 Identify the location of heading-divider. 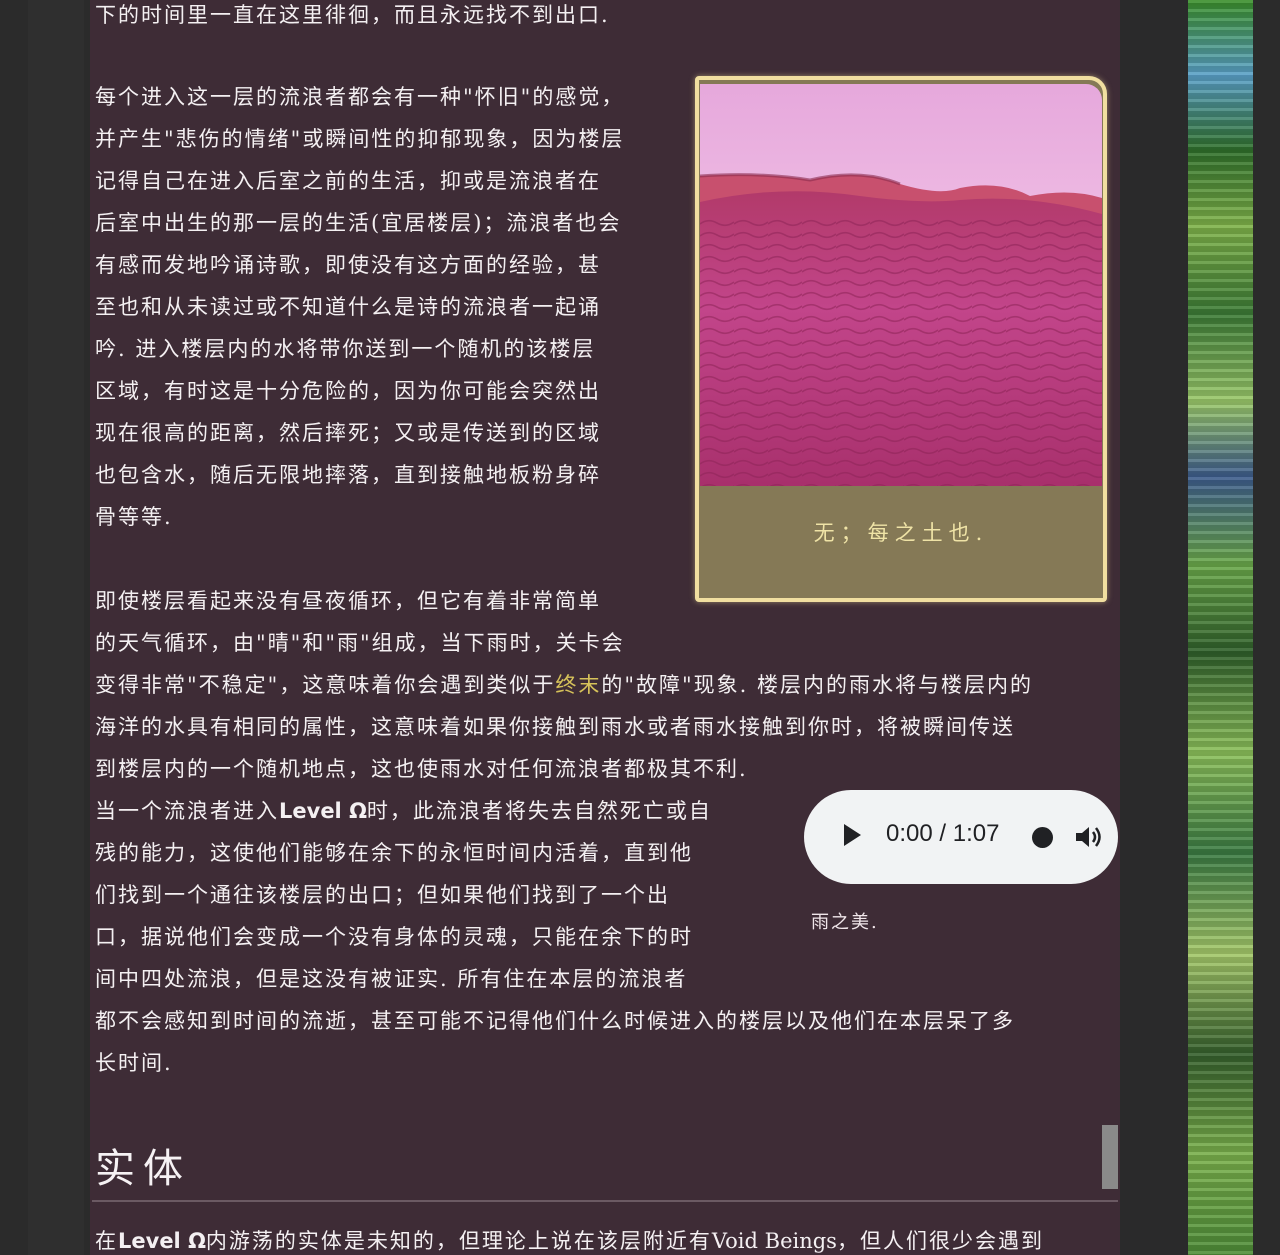
(605, 1201).